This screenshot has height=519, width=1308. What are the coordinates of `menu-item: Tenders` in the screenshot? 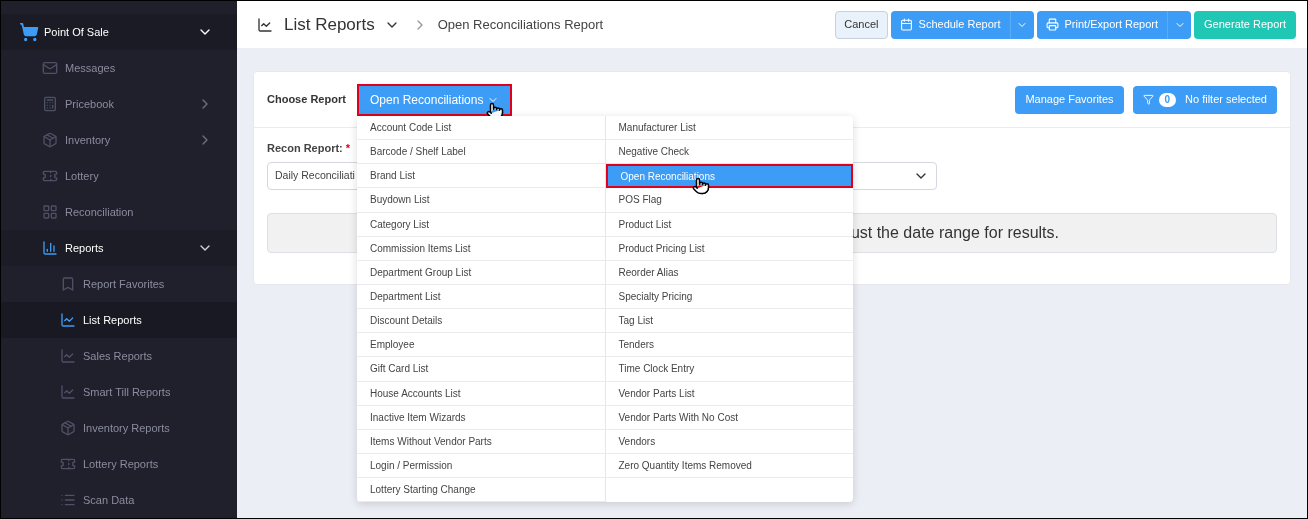 It's located at (729, 345).